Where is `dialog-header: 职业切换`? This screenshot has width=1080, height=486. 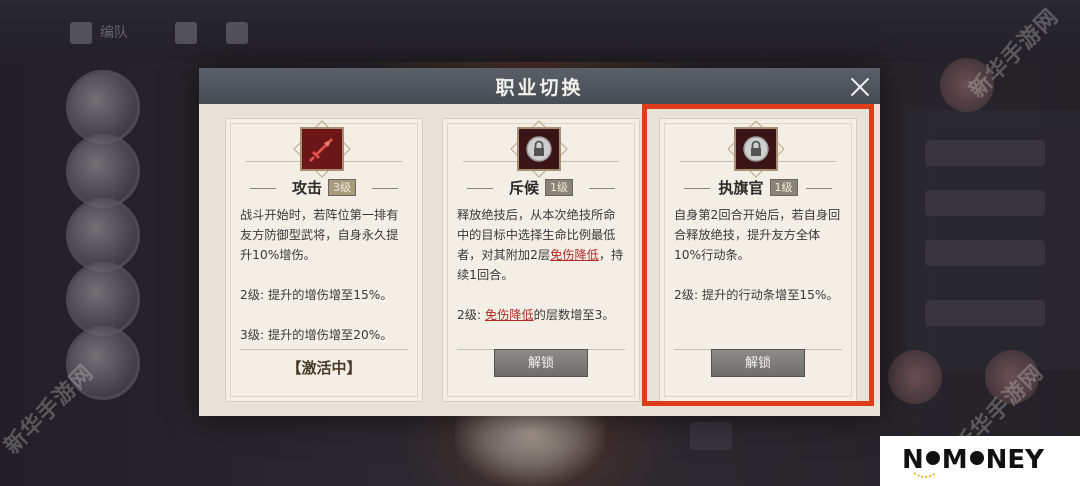
dialog-header: 职业切换 is located at coordinates (539, 86).